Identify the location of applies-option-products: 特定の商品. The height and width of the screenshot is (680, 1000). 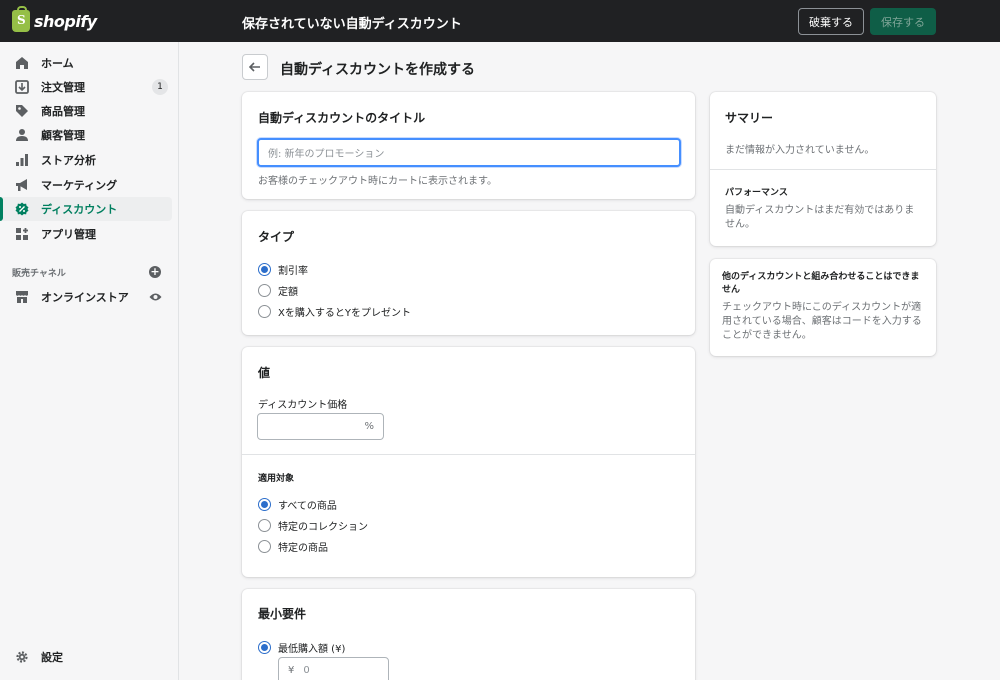
(293, 546).